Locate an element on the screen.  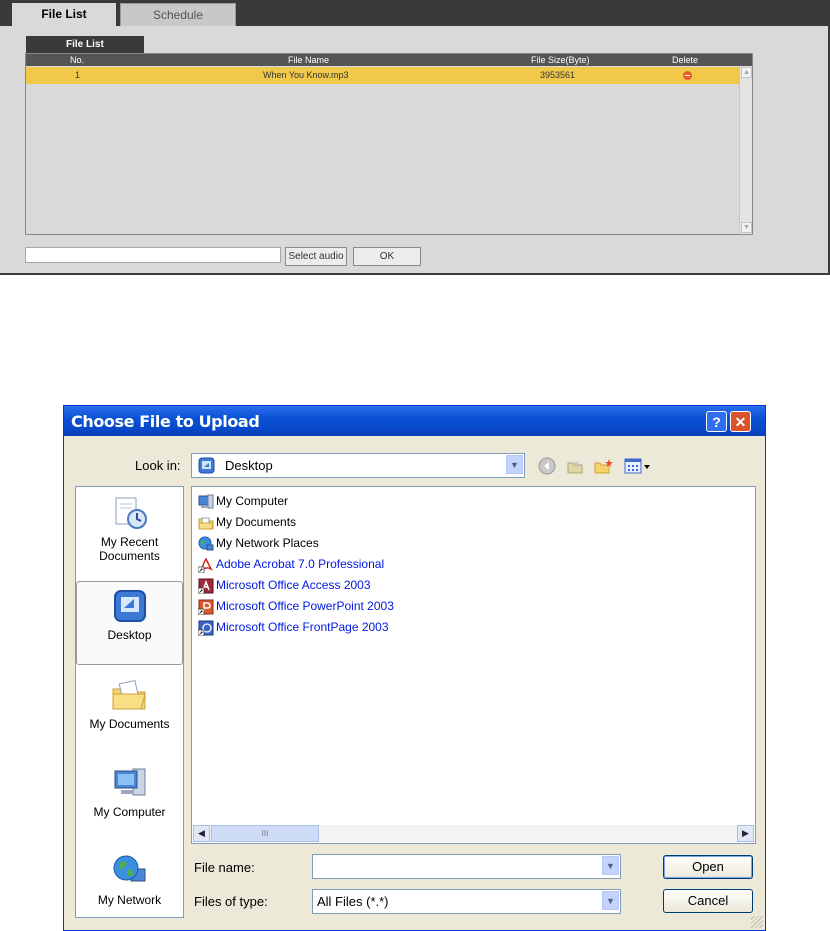
cell-no: 1 is located at coordinates (78, 75).